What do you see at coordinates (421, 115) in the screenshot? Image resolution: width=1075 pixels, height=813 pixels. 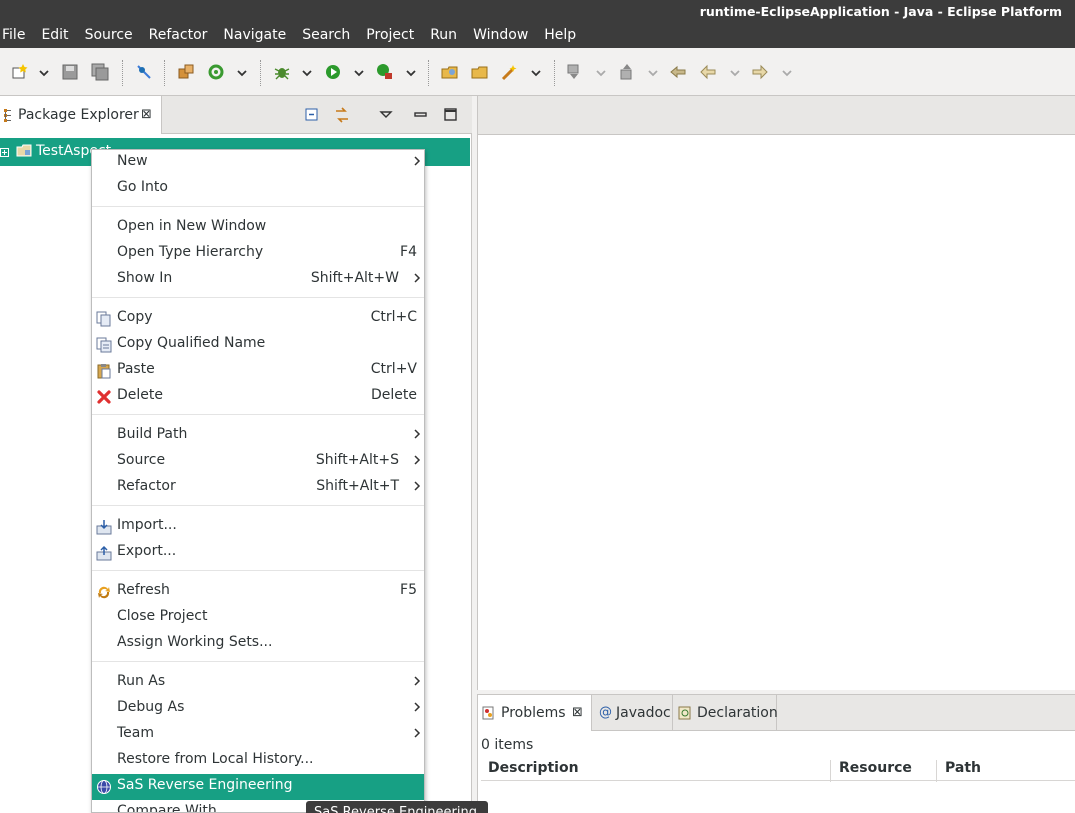 I see `minimize-icon` at bounding box center [421, 115].